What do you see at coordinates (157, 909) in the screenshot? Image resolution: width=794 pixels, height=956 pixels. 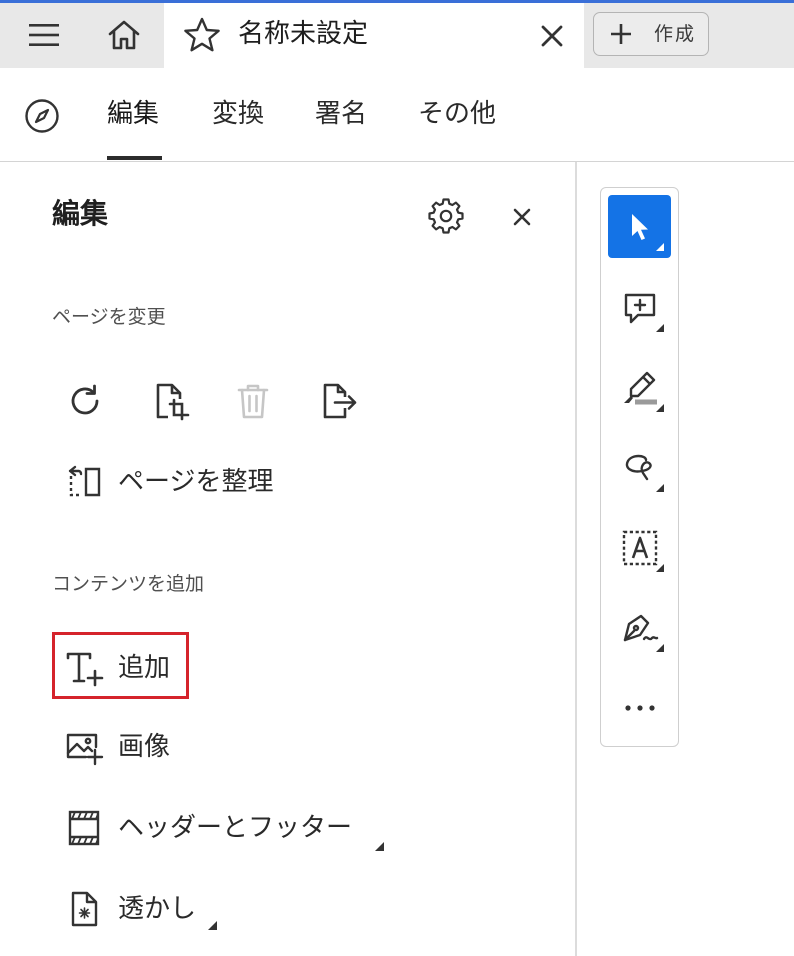 I see `watermark-label: 透かし` at bounding box center [157, 909].